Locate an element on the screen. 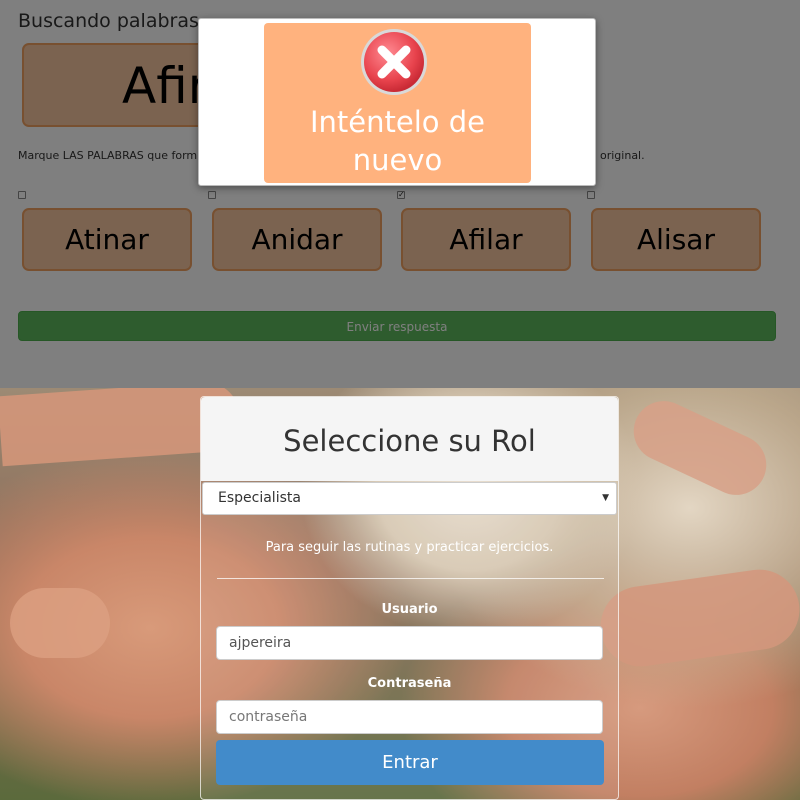 The height and width of the screenshot is (800, 800). chevron-down-icon: ▼ is located at coordinates (605, 498).